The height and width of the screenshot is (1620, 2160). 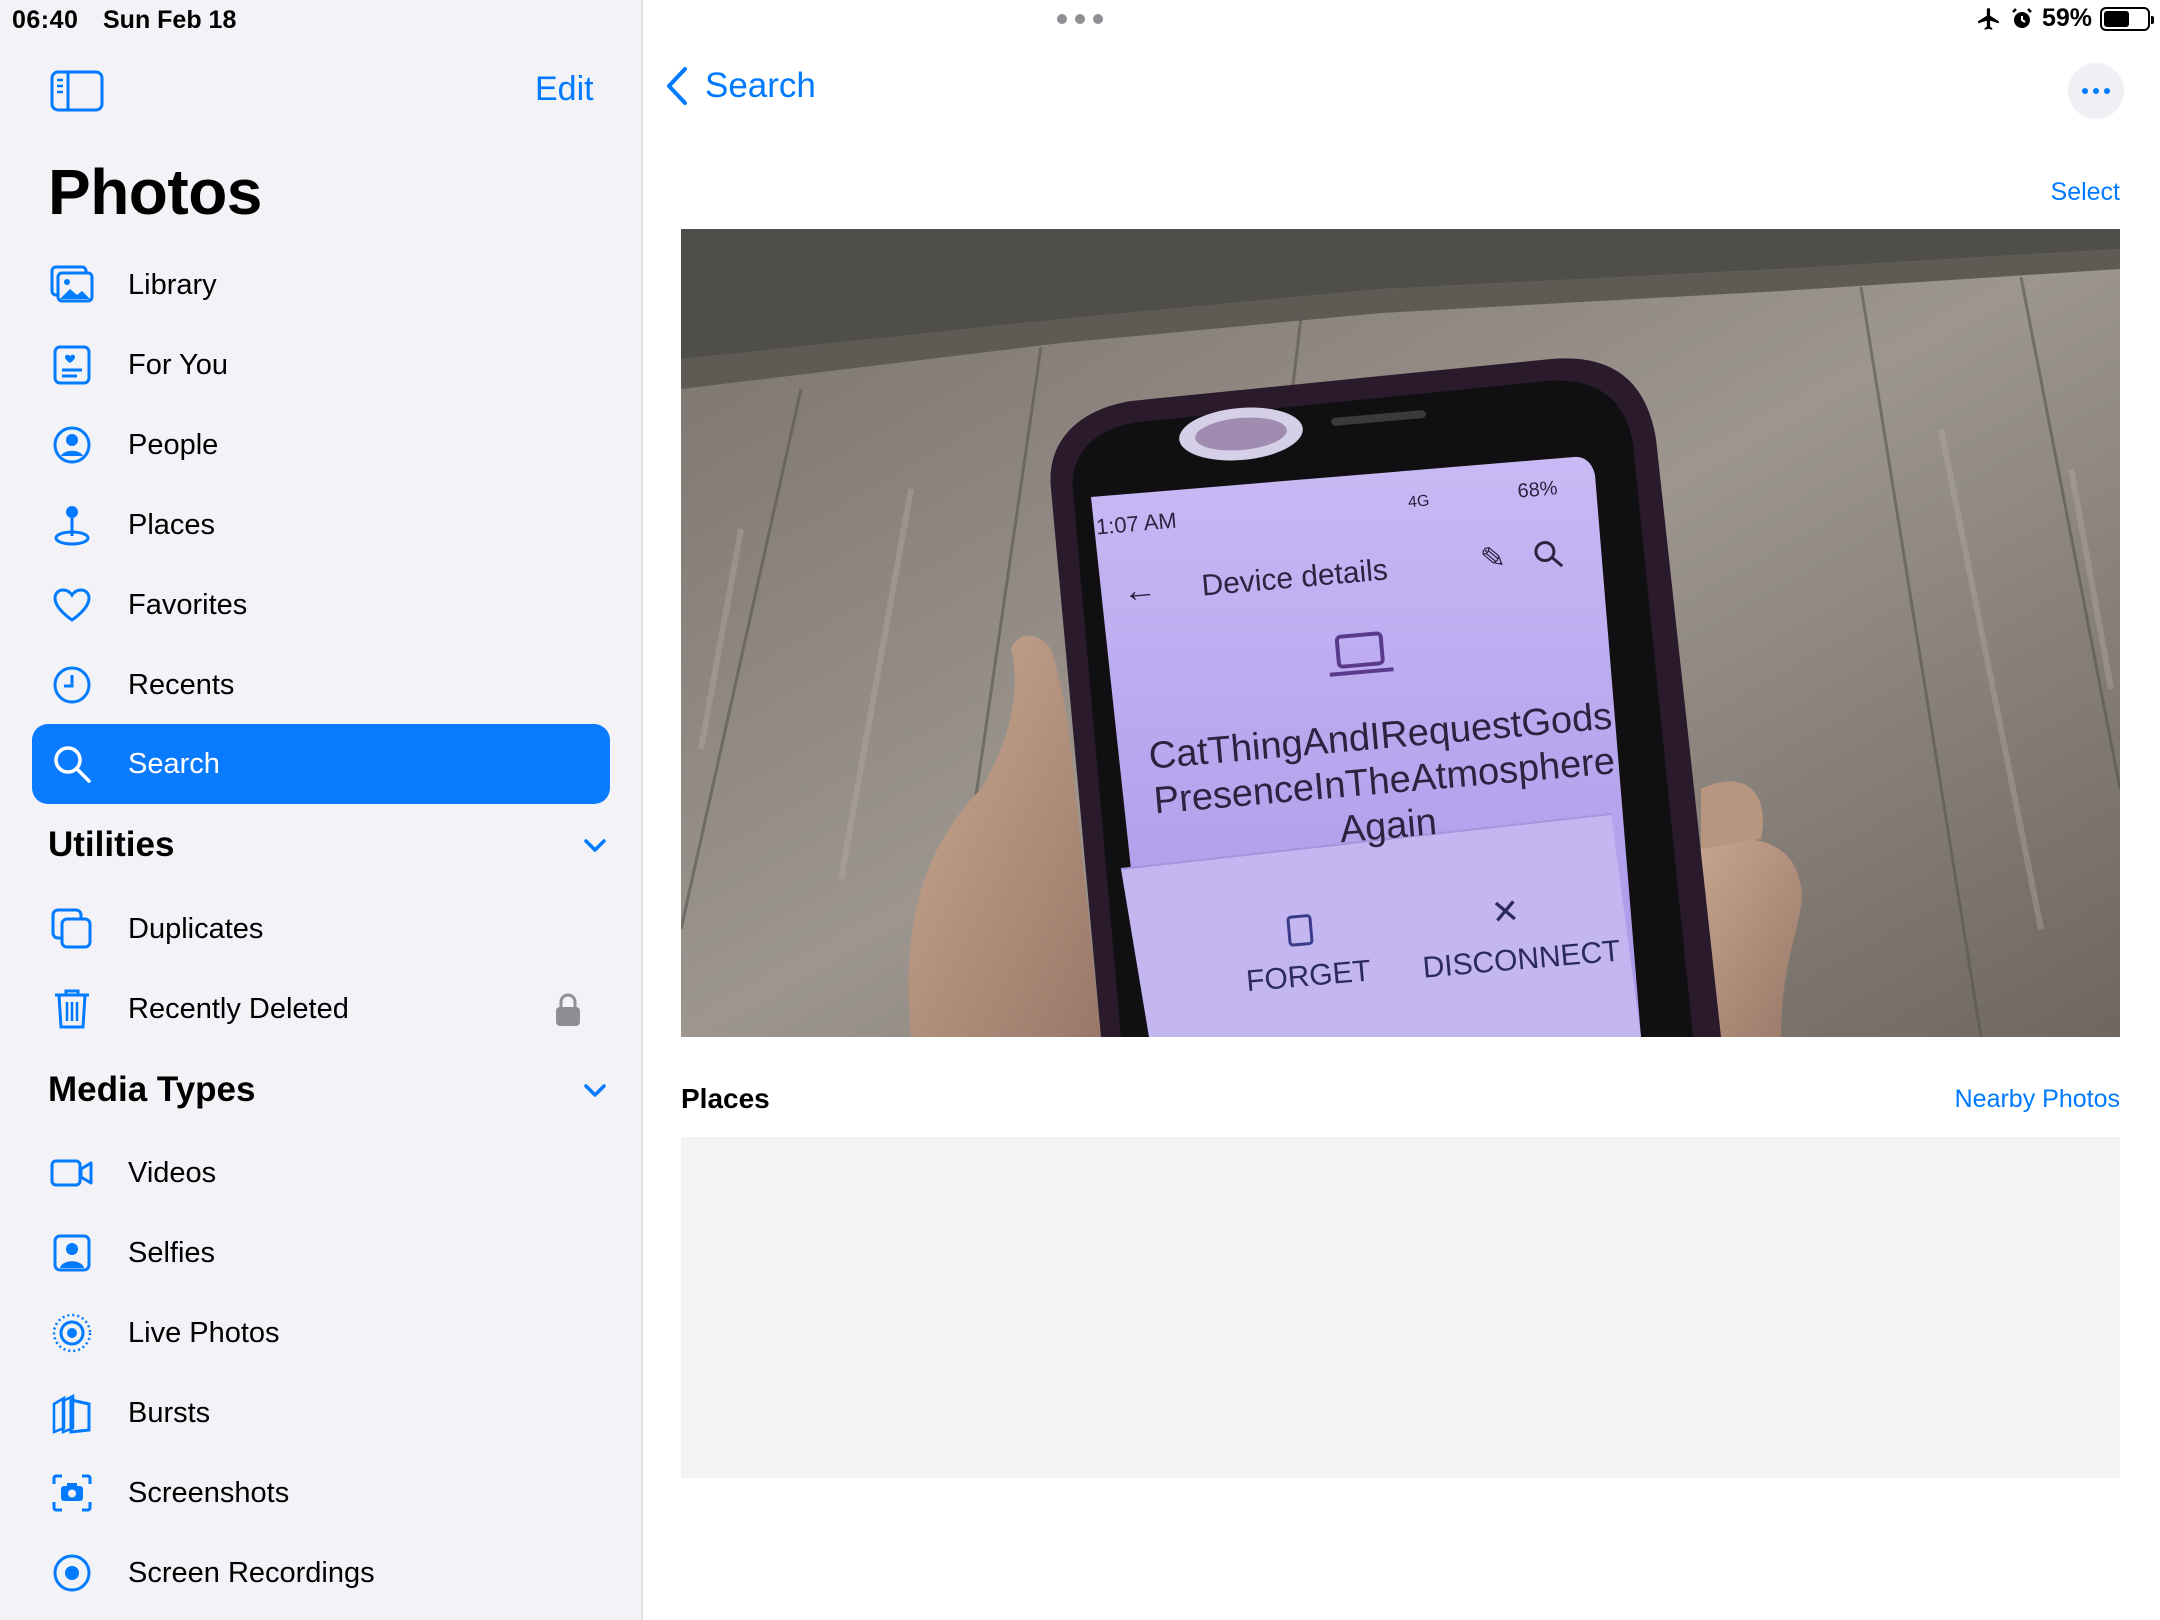 I want to click on back-label: Search, so click(x=760, y=85).